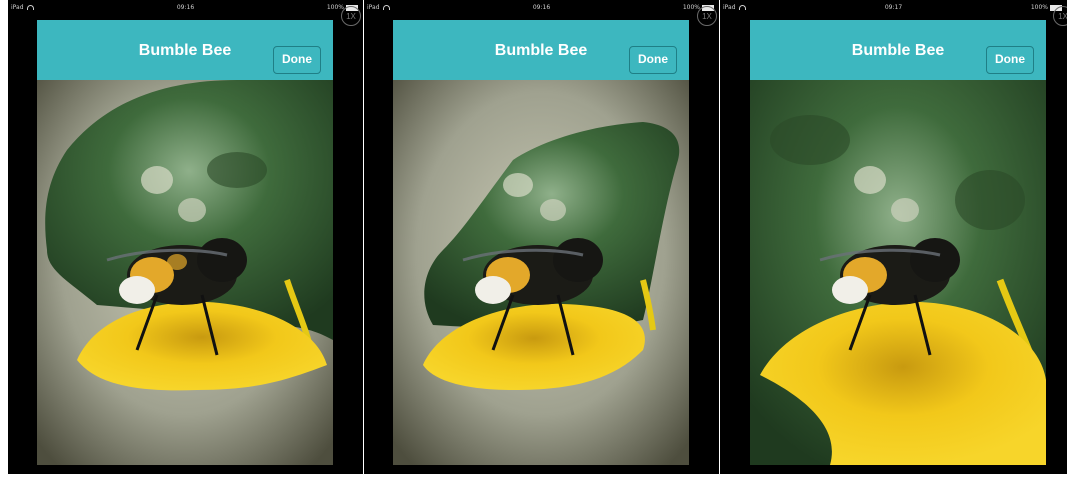  Describe the element at coordinates (1039, 7) in the screenshot. I see `battery-percent: 100%` at that location.